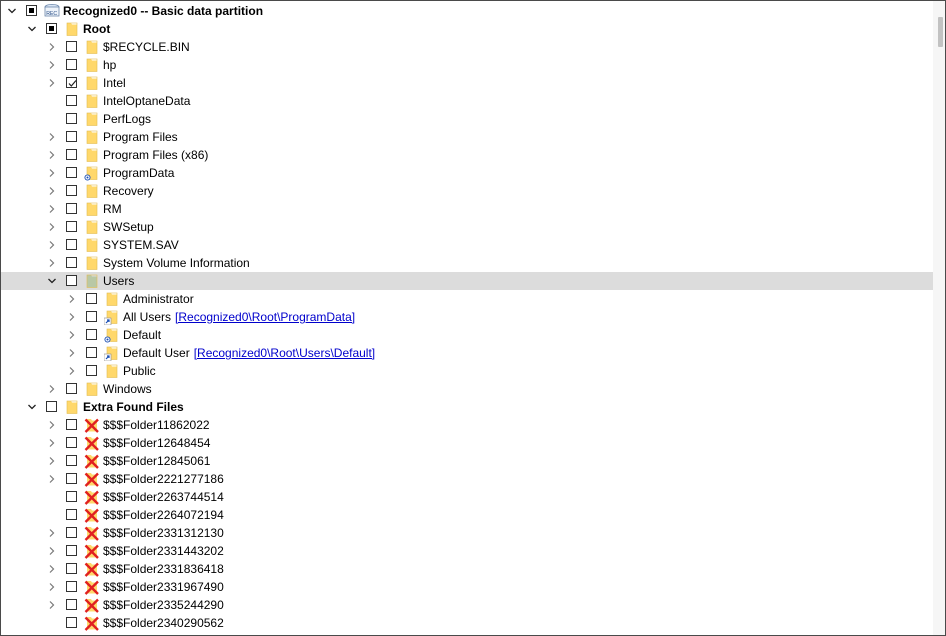 The image size is (946, 636). Describe the element at coordinates (467, 119) in the screenshot. I see `tree-node-perflogs: PerfLogs` at that location.